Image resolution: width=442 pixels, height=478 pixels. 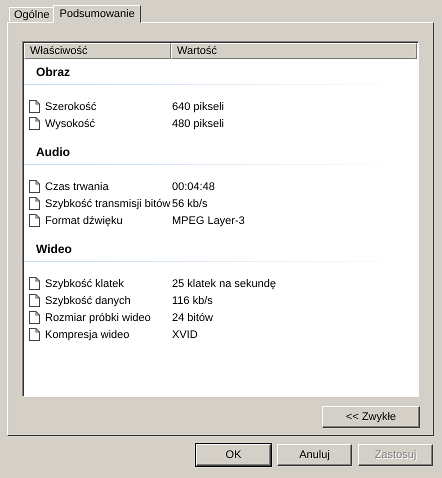 What do you see at coordinates (53, 72) in the screenshot?
I see `group-header: Obraz` at bounding box center [53, 72].